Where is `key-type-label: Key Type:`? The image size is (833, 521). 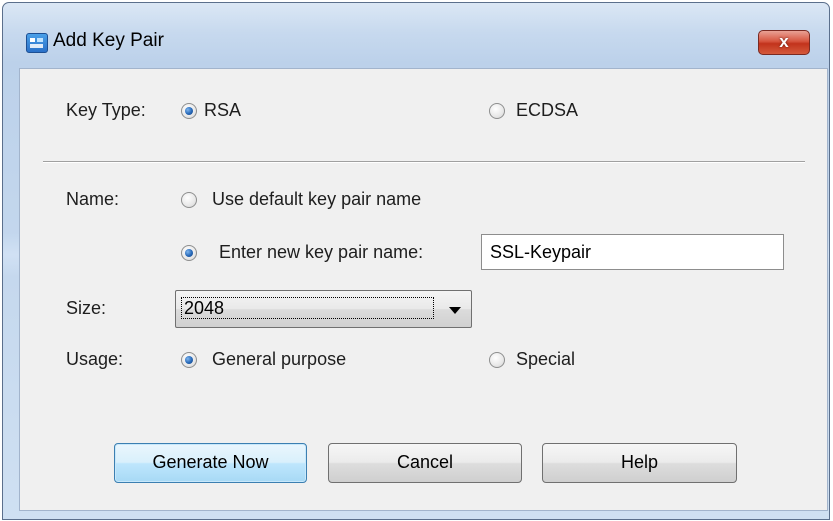 key-type-label: Key Type: is located at coordinates (106, 110).